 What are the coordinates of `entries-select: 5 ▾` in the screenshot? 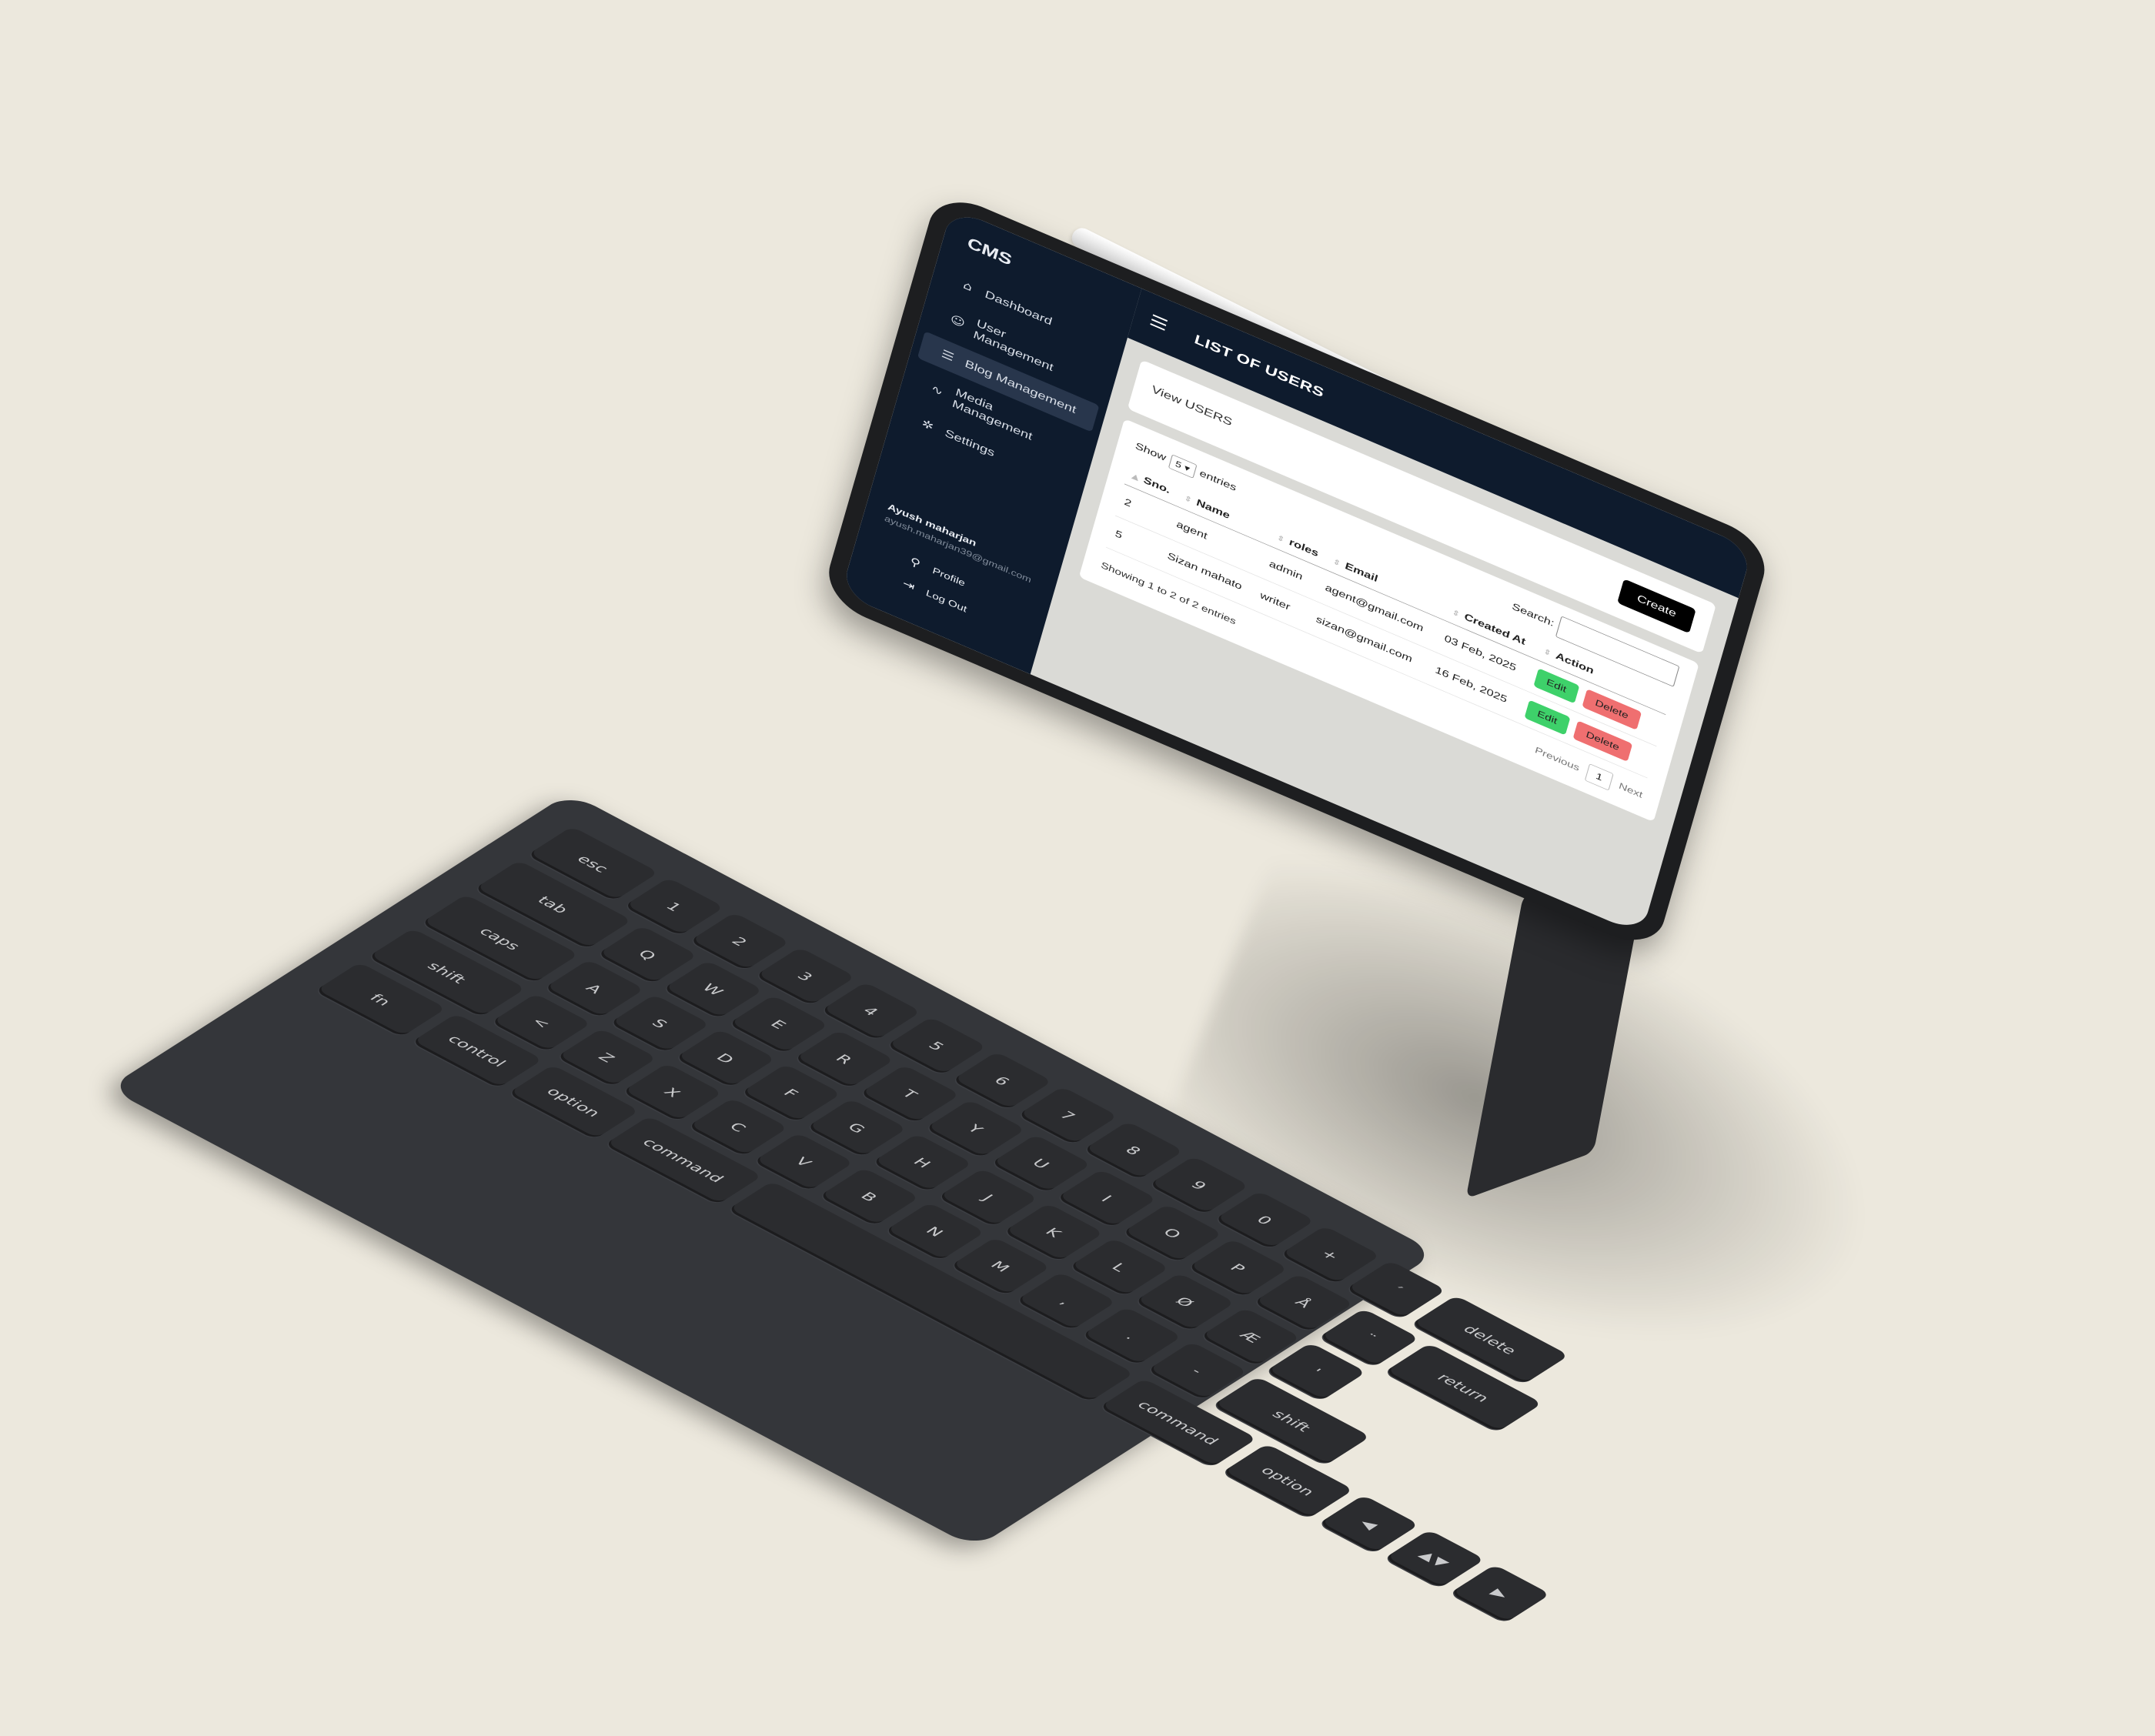 It's located at (1183, 466).